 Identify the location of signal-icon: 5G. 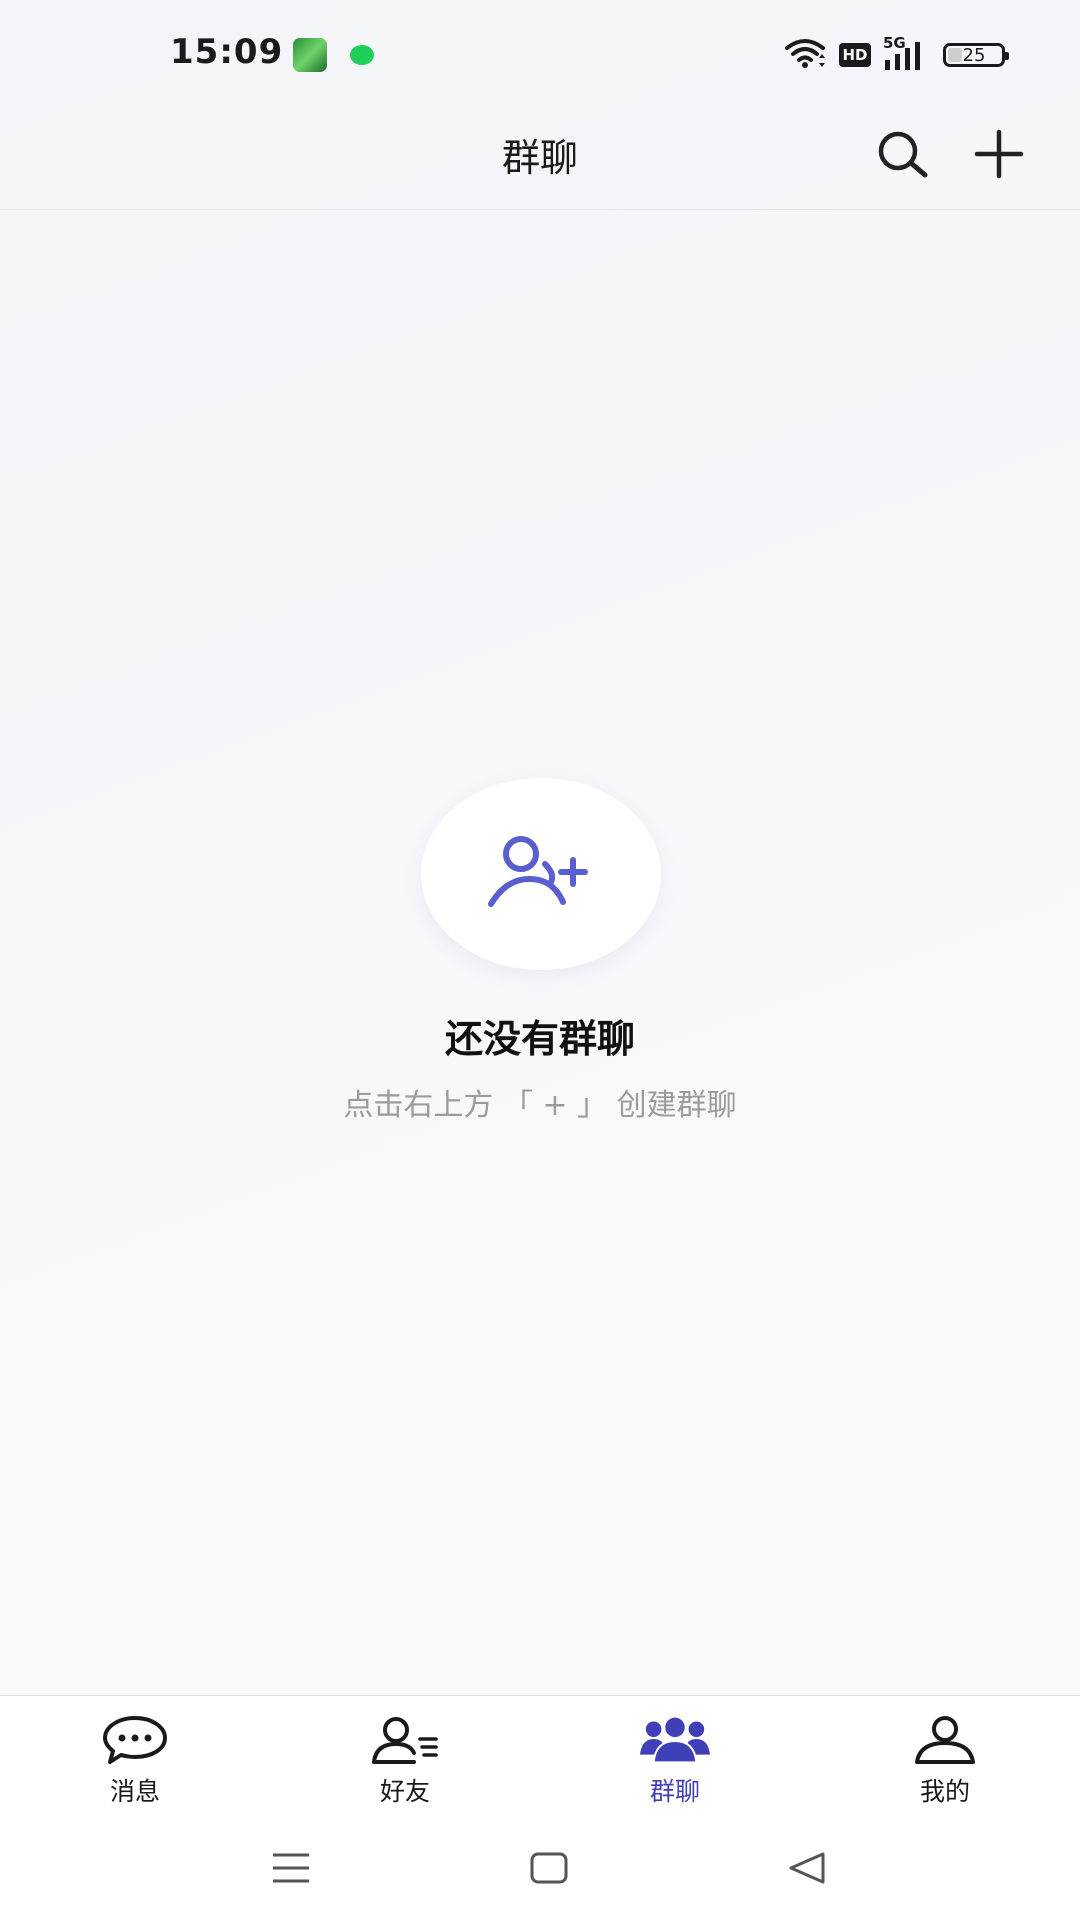
(907, 53).